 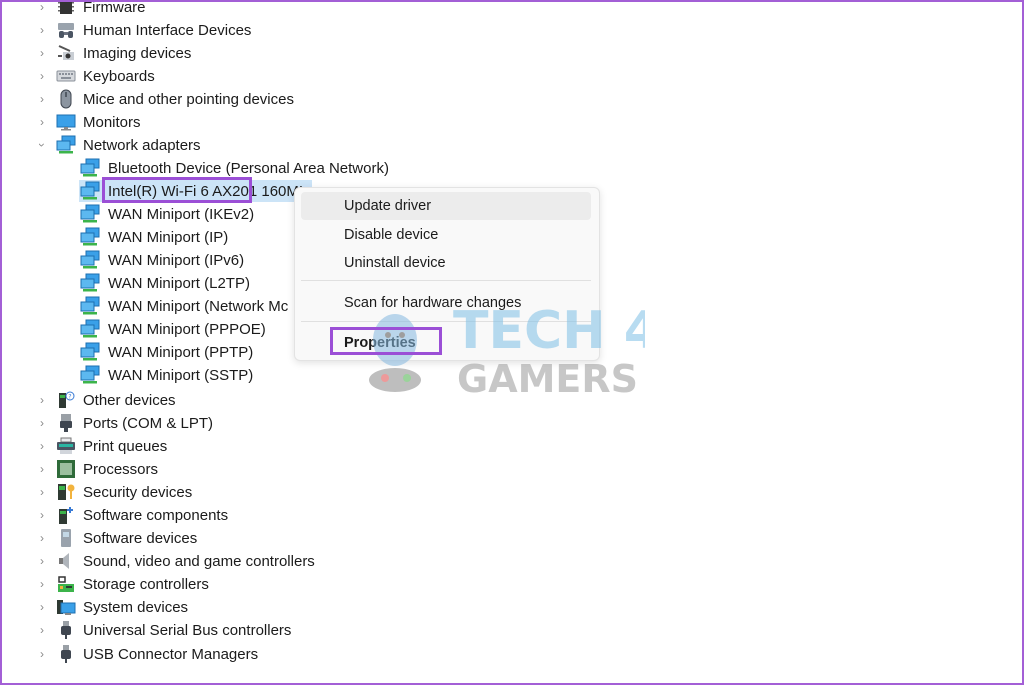 I want to click on tree-item-label: Storage controllers, so click(x=146, y=584).